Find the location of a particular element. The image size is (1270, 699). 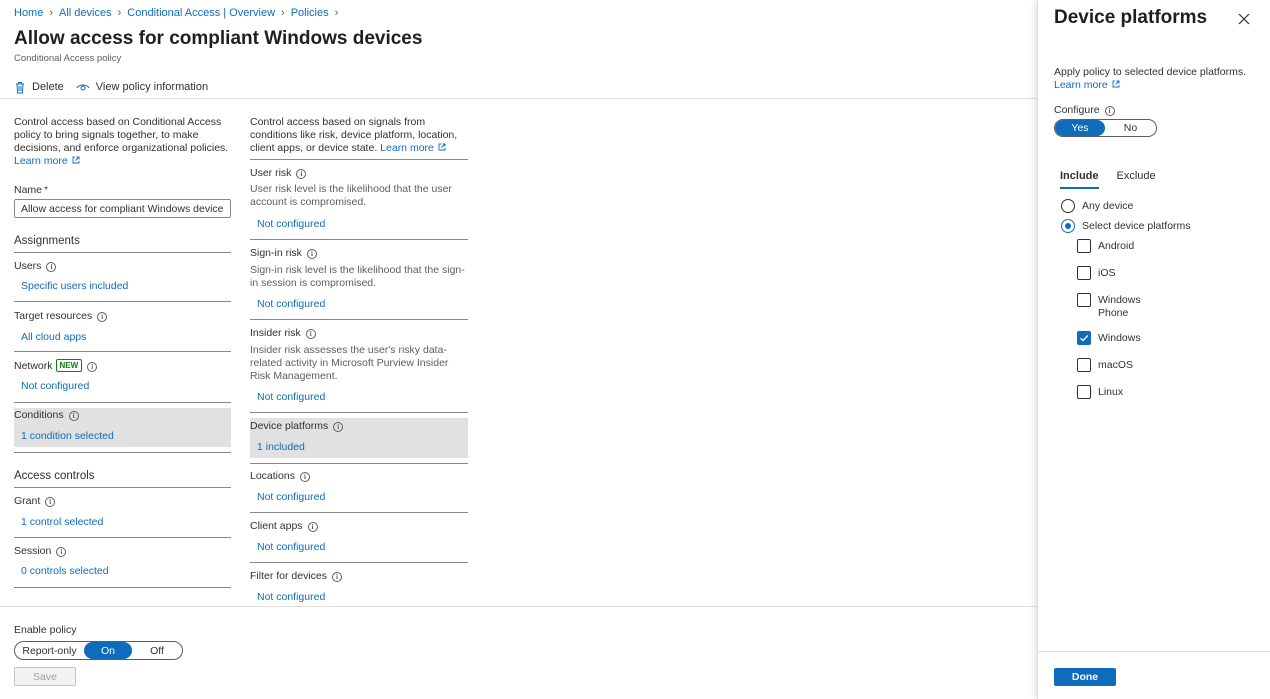

conditions-row: Conditions i 1 condition selected is located at coordinates (122, 427).